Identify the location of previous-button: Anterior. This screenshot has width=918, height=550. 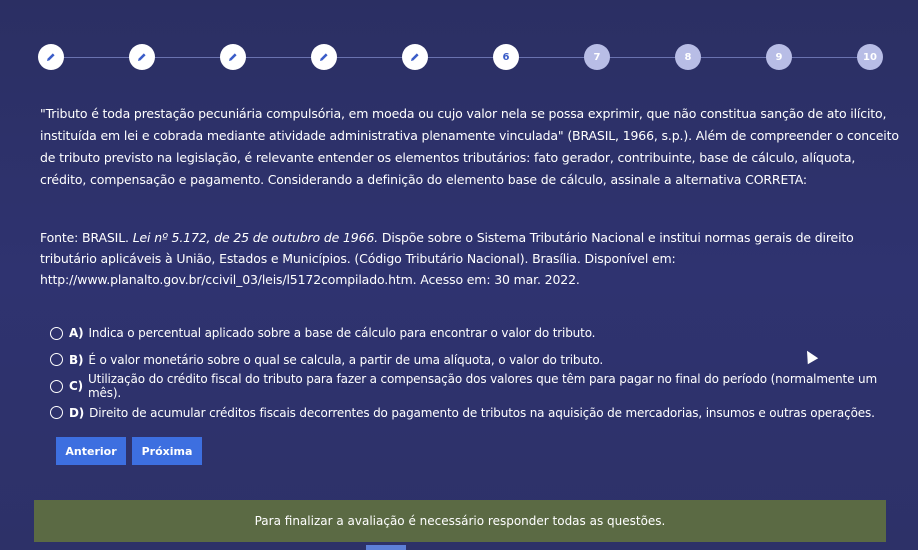
(91, 451).